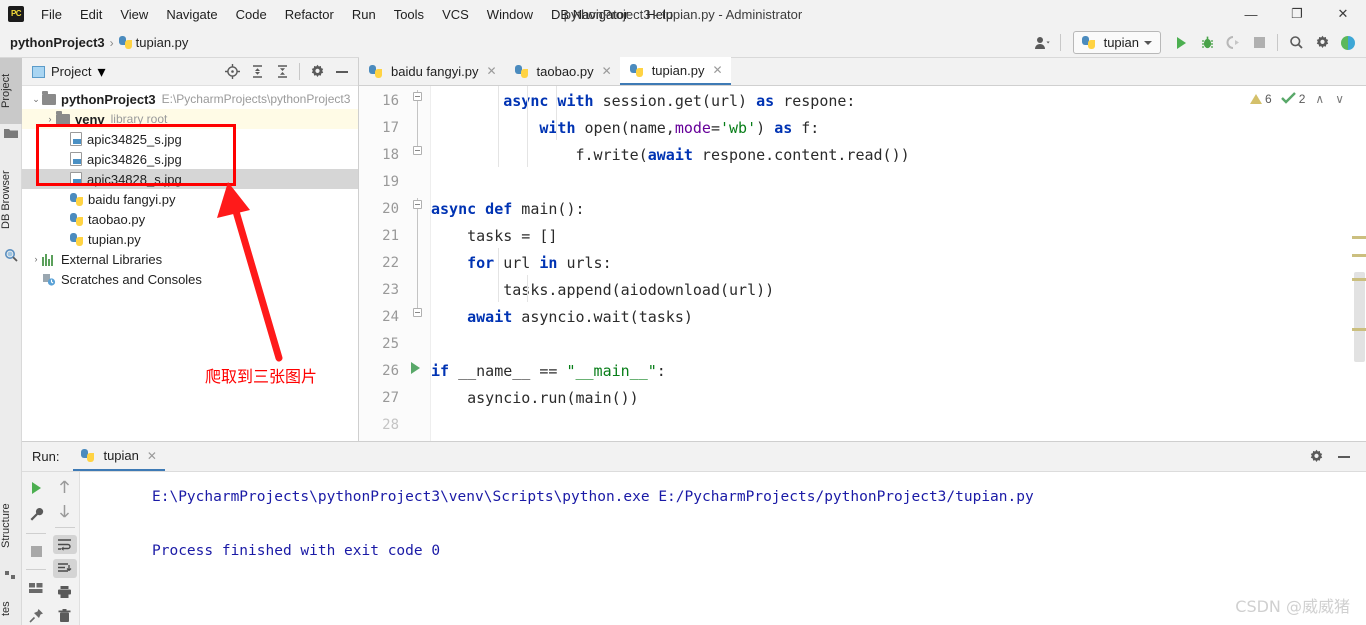 This screenshot has height=625, width=1366. I want to click on trash-icon, so click(65, 616).